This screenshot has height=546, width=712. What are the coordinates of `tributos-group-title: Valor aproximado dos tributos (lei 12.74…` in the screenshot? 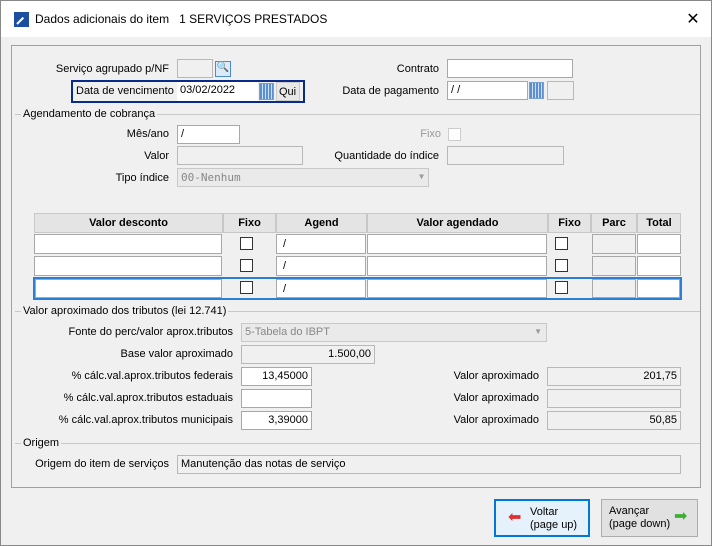 It's located at (125, 311).